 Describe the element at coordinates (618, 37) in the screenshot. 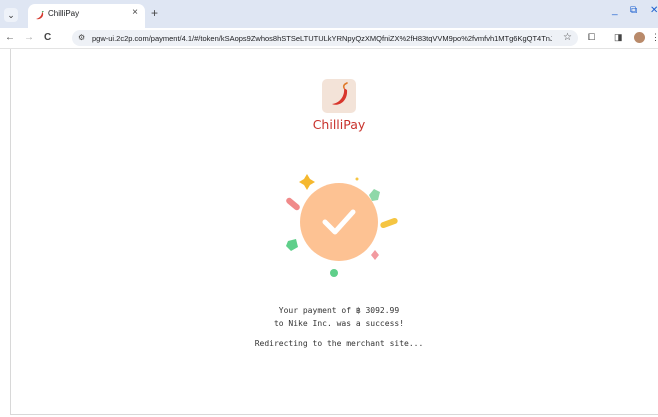

I see `side-panel-icon: ◨` at that location.